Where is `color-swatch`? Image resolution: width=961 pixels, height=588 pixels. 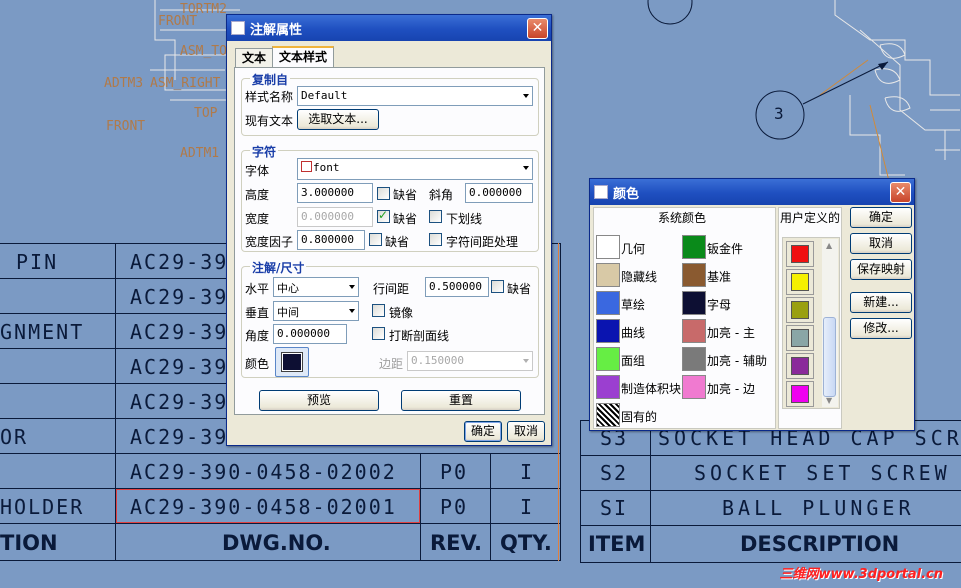 color-swatch is located at coordinates (292, 362).